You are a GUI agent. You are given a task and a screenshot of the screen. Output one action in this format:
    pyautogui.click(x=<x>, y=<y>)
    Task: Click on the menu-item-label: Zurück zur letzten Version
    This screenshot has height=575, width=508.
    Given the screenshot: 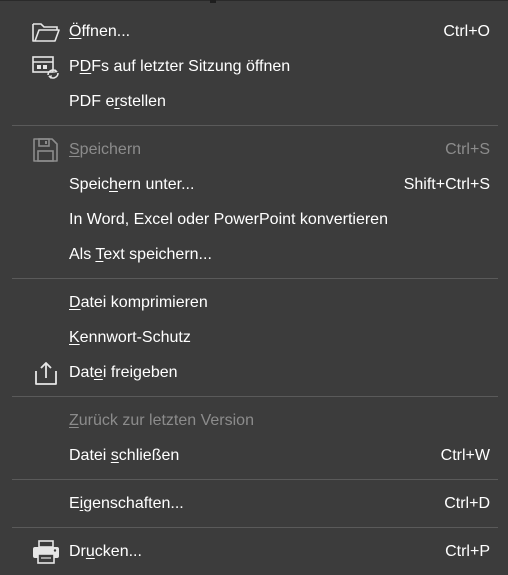 What is the action you would take?
    pyautogui.click(x=161, y=420)
    